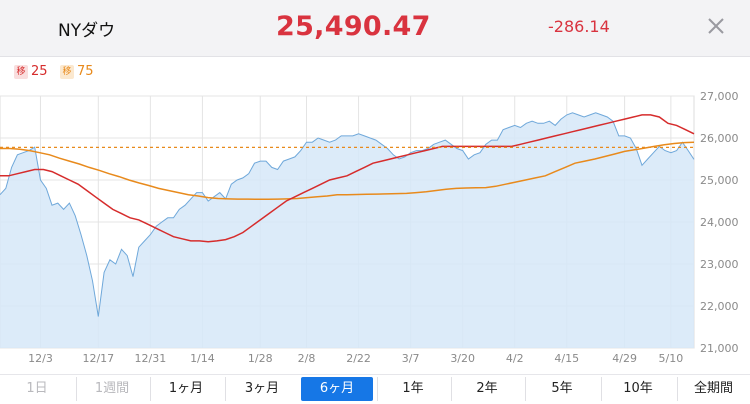 Image resolution: width=750 pixels, height=404 pixels. Describe the element at coordinates (337, 389) in the screenshot. I see `tab-6m: 6ヶ月` at that location.